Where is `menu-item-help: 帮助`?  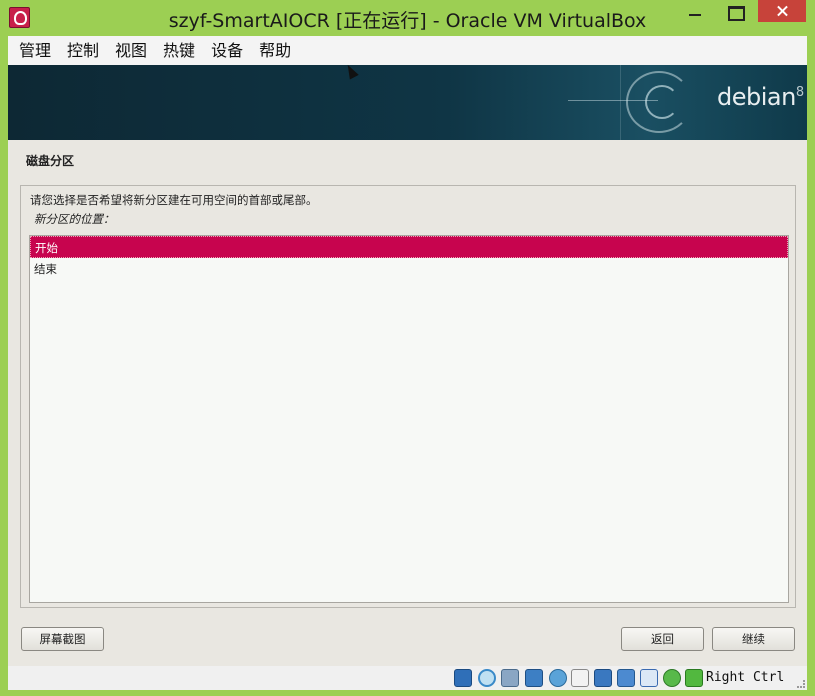
menu-item-help: 帮助 is located at coordinates (275, 50).